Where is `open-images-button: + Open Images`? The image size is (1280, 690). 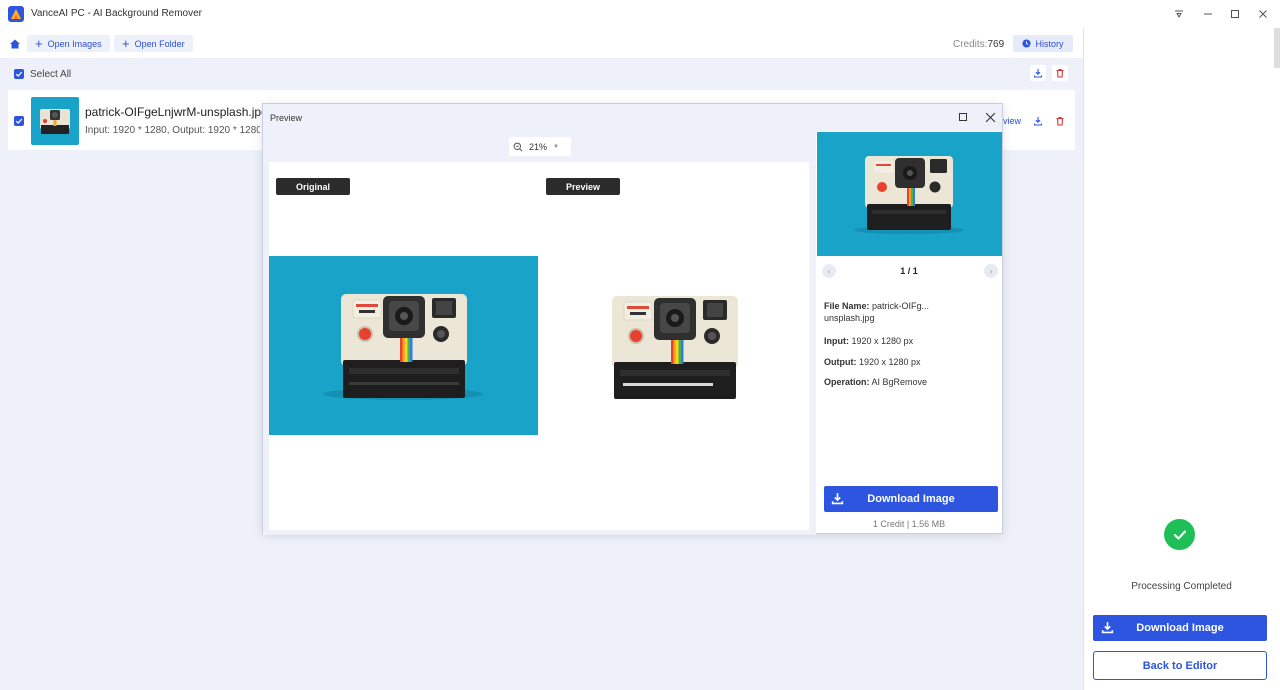
open-images-button: + Open Images is located at coordinates (68, 43).